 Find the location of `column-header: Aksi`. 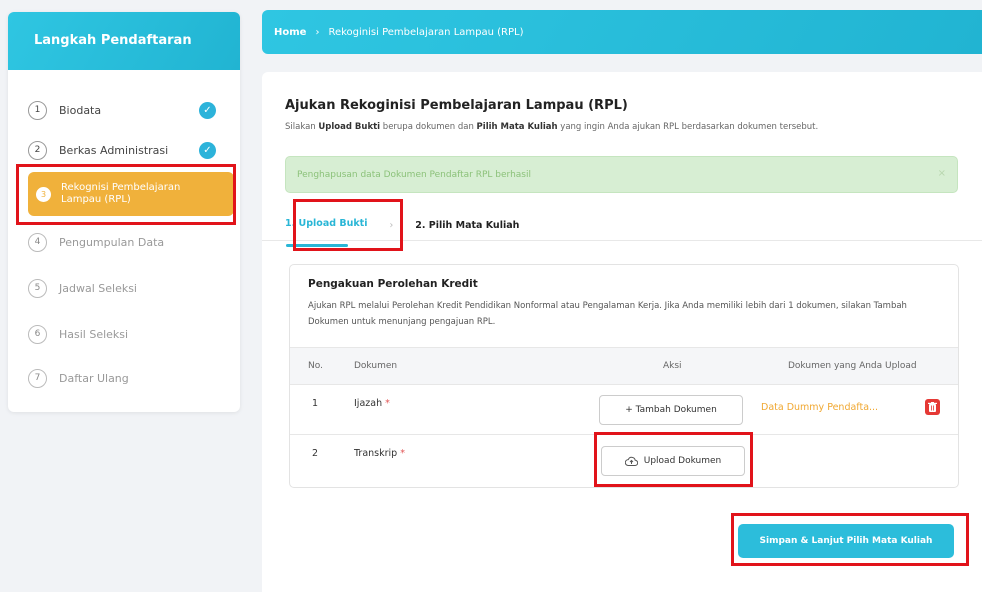

column-header: Aksi is located at coordinates (672, 366).